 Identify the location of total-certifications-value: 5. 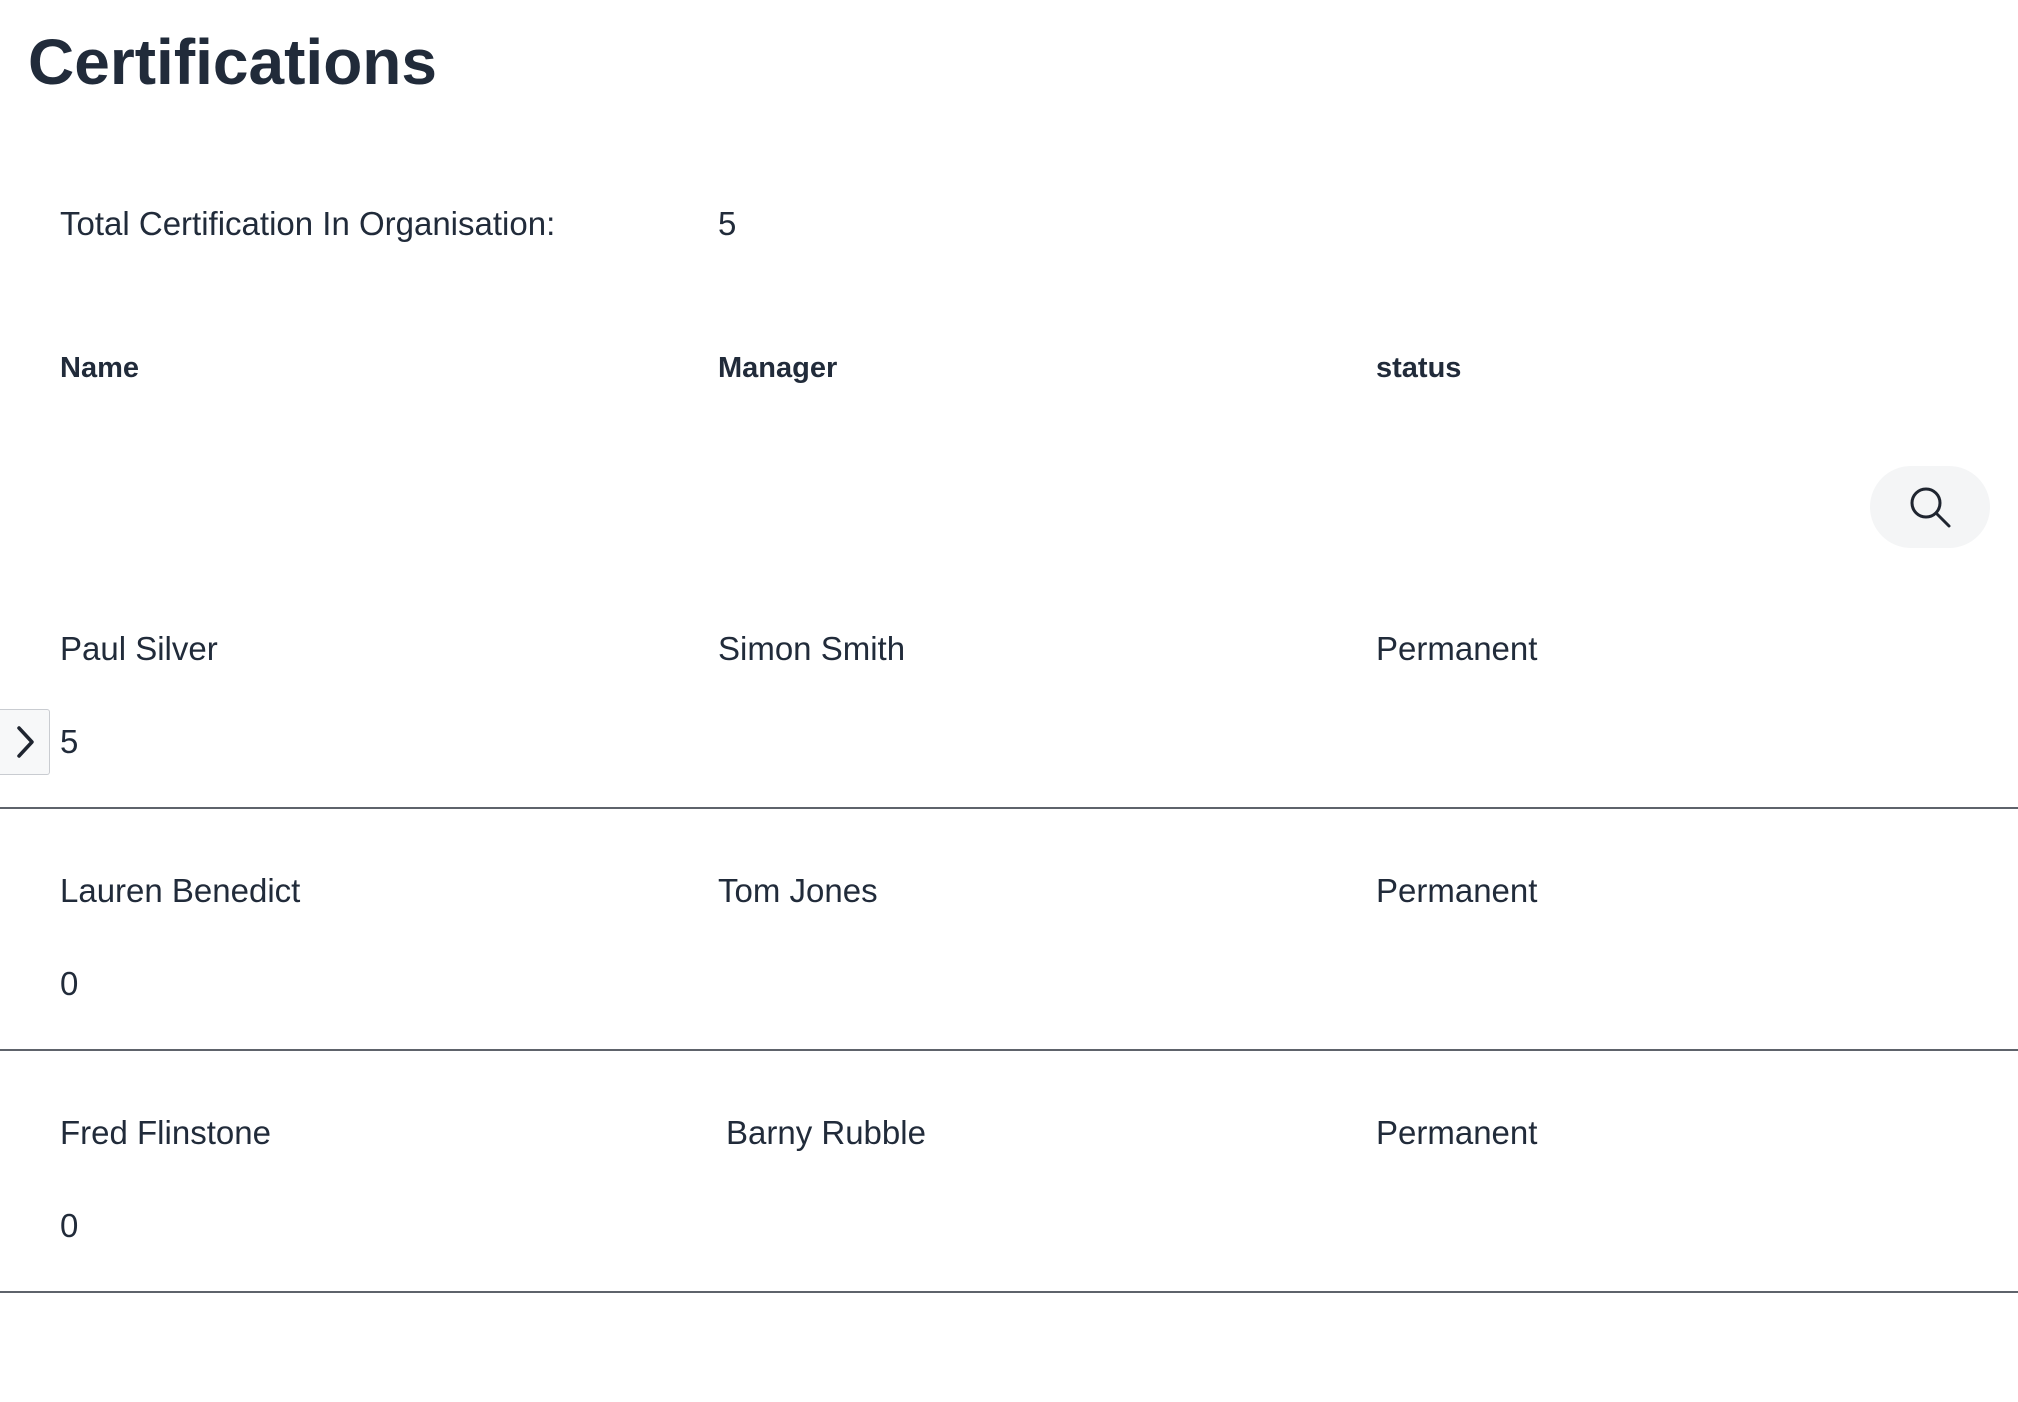
(727, 223).